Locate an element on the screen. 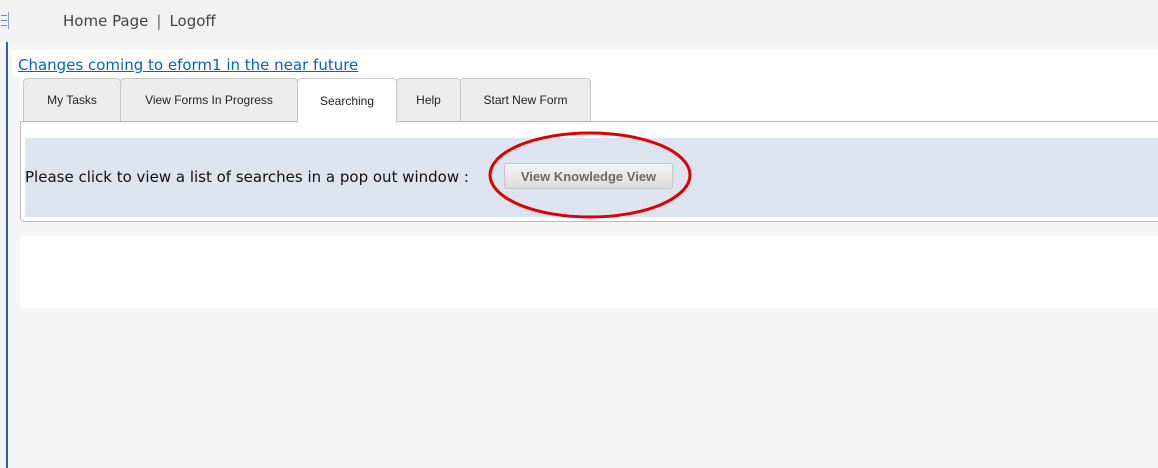 The height and width of the screenshot is (468, 1158). tab-my-tasks: My Tasks is located at coordinates (72, 99).